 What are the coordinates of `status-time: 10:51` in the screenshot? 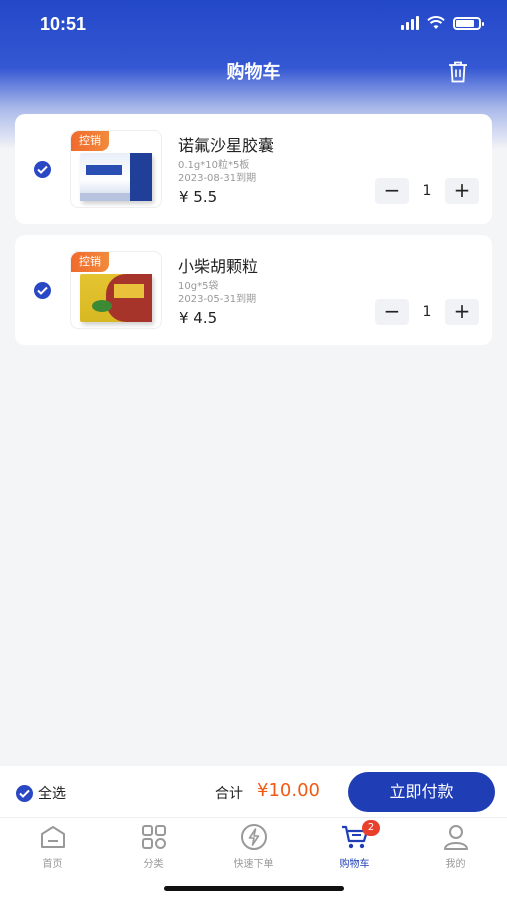 It's located at (63, 24).